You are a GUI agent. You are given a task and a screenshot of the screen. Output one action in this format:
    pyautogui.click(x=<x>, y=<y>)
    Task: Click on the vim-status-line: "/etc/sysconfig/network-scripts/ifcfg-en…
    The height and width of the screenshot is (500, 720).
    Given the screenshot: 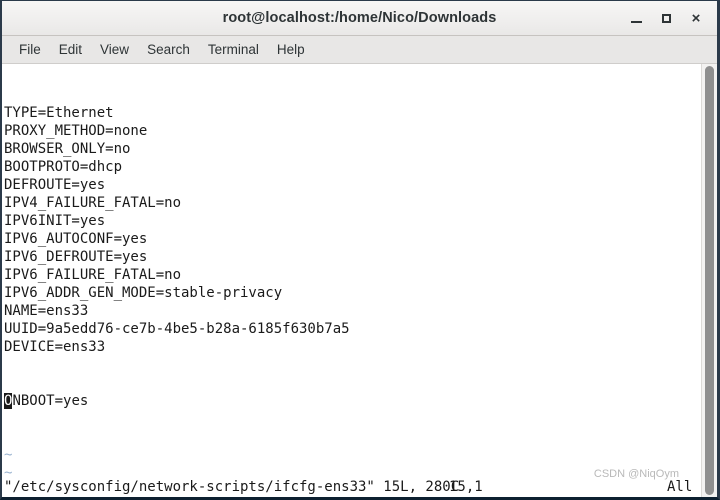 What is the action you would take?
    pyautogui.click(x=352, y=487)
    